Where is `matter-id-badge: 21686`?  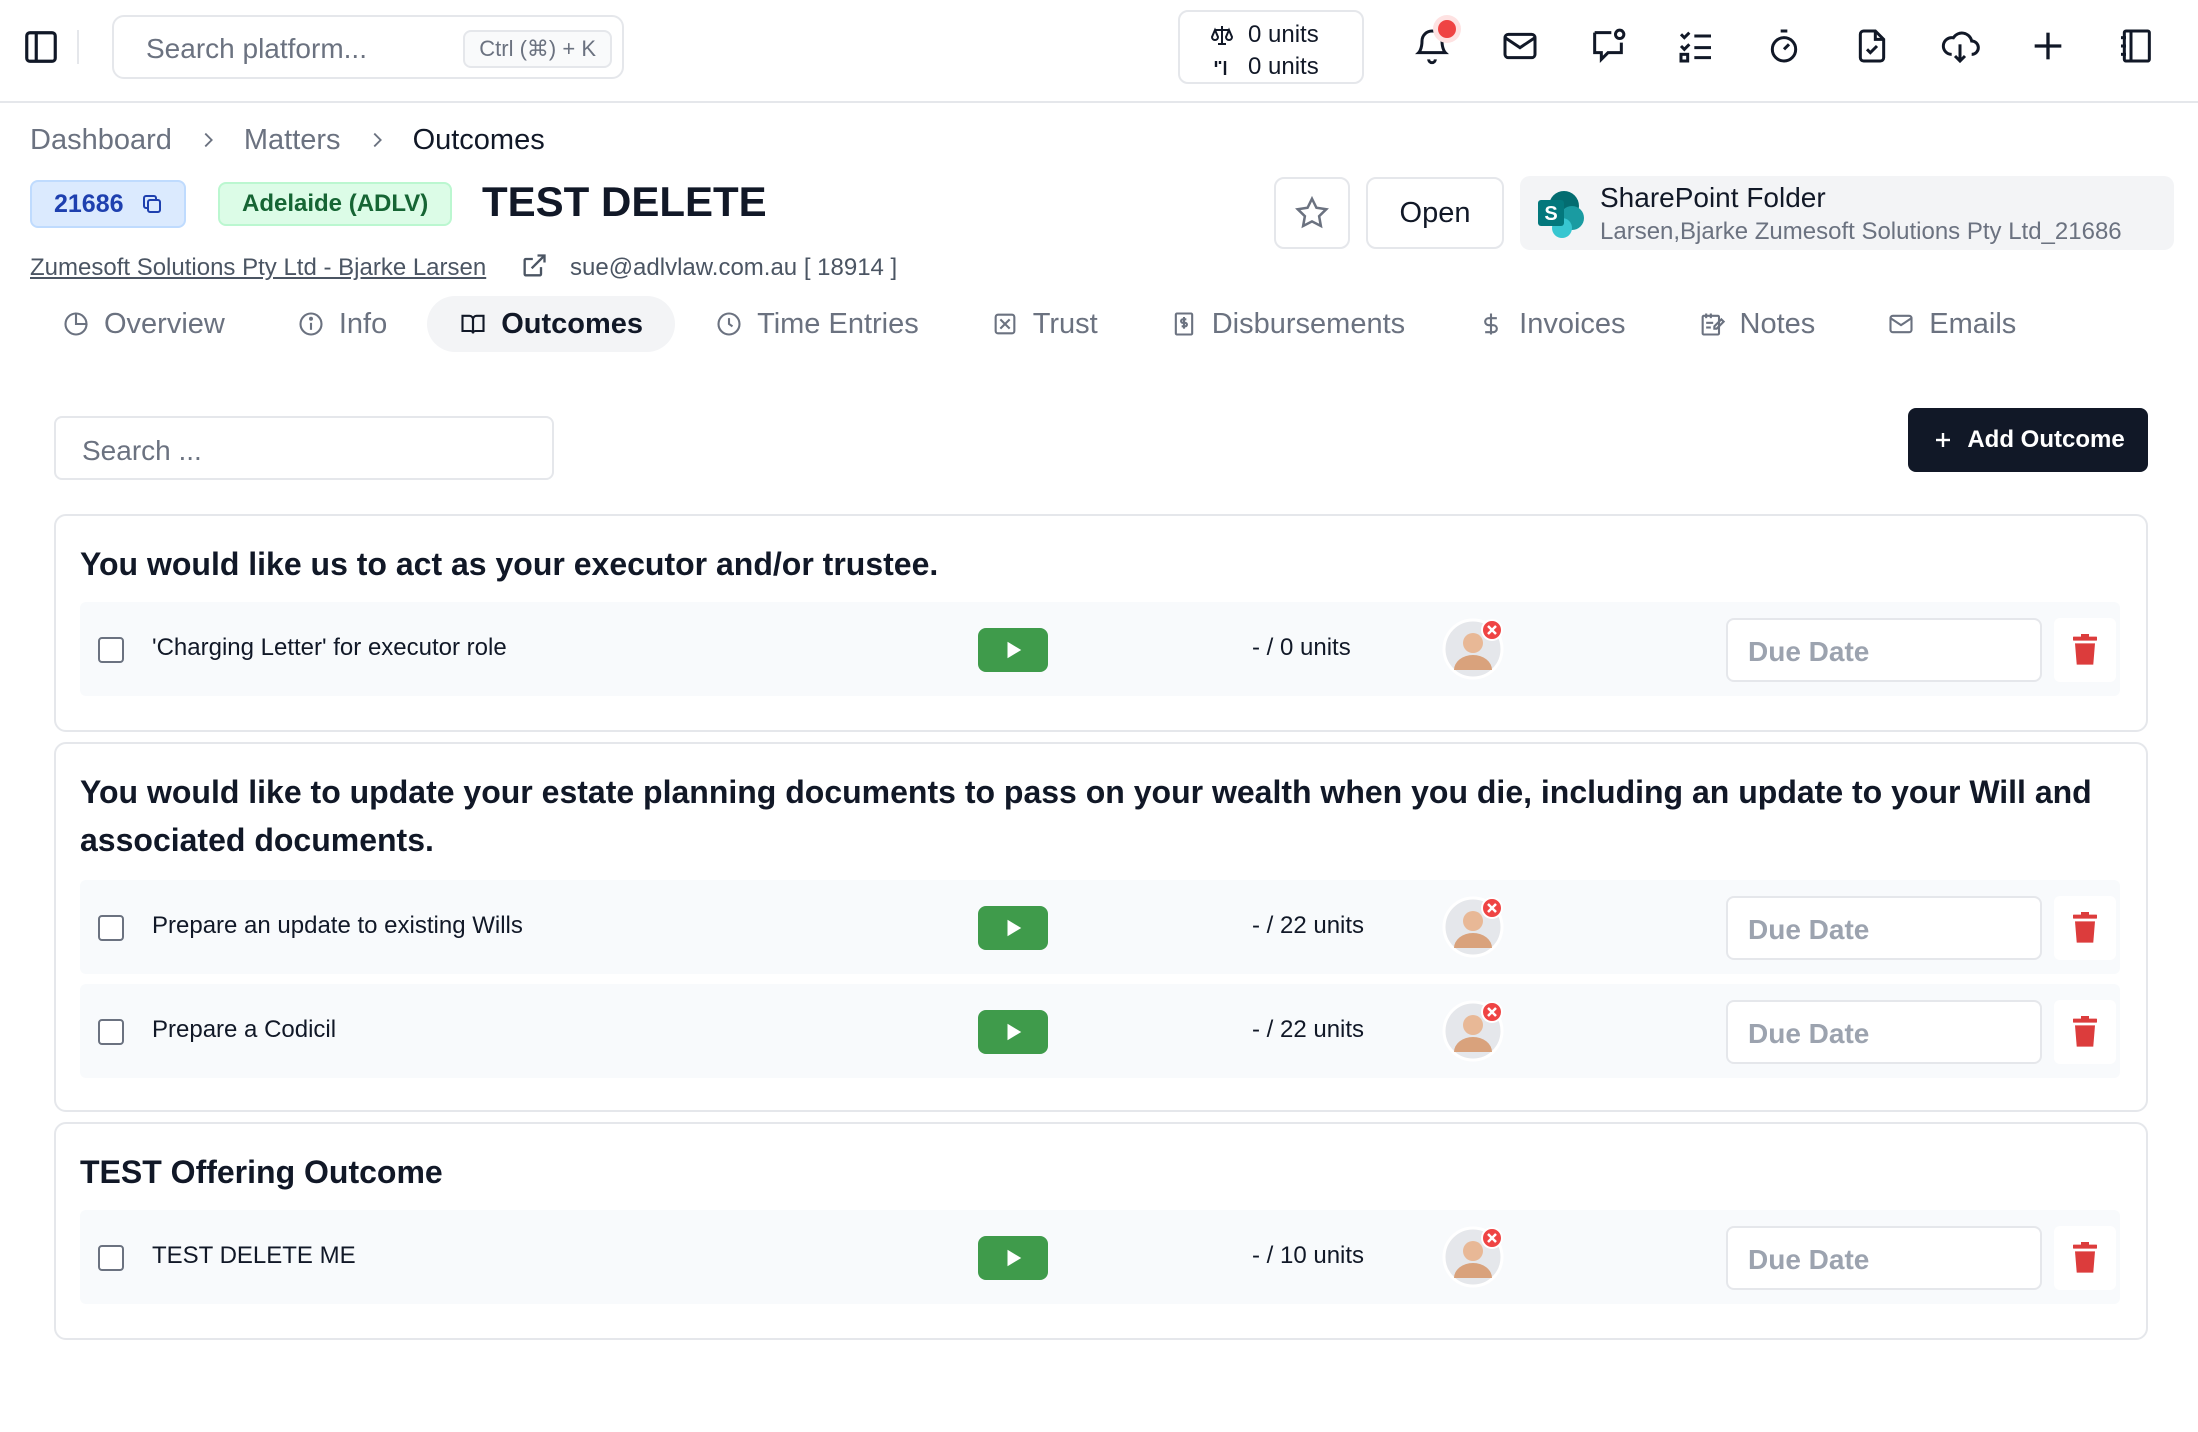 matter-id-badge: 21686 is located at coordinates (108, 204).